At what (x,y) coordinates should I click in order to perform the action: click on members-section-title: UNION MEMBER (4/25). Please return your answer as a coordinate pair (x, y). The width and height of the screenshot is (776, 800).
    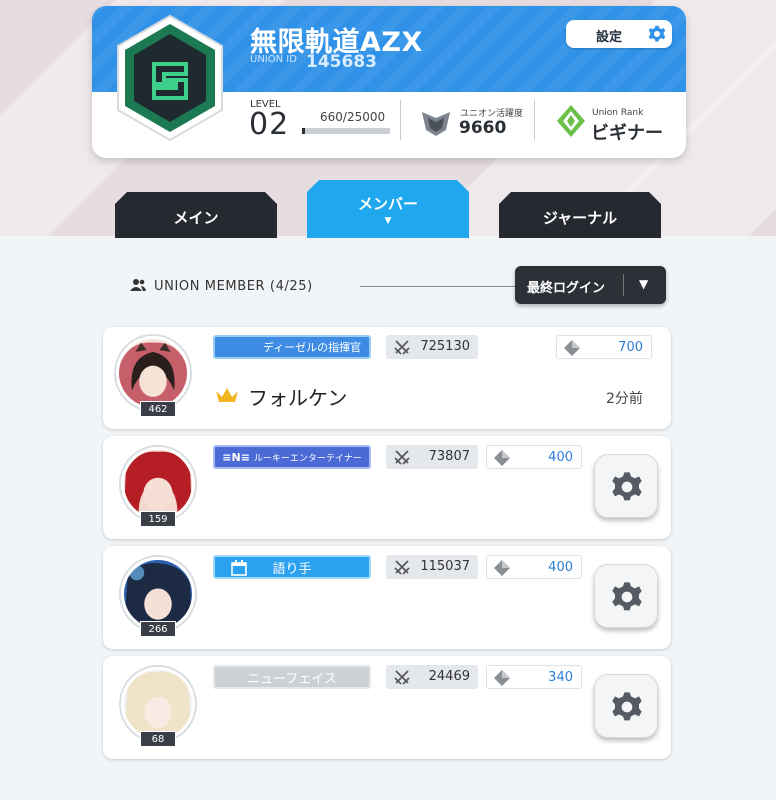
    Looking at the image, I should click on (233, 286).